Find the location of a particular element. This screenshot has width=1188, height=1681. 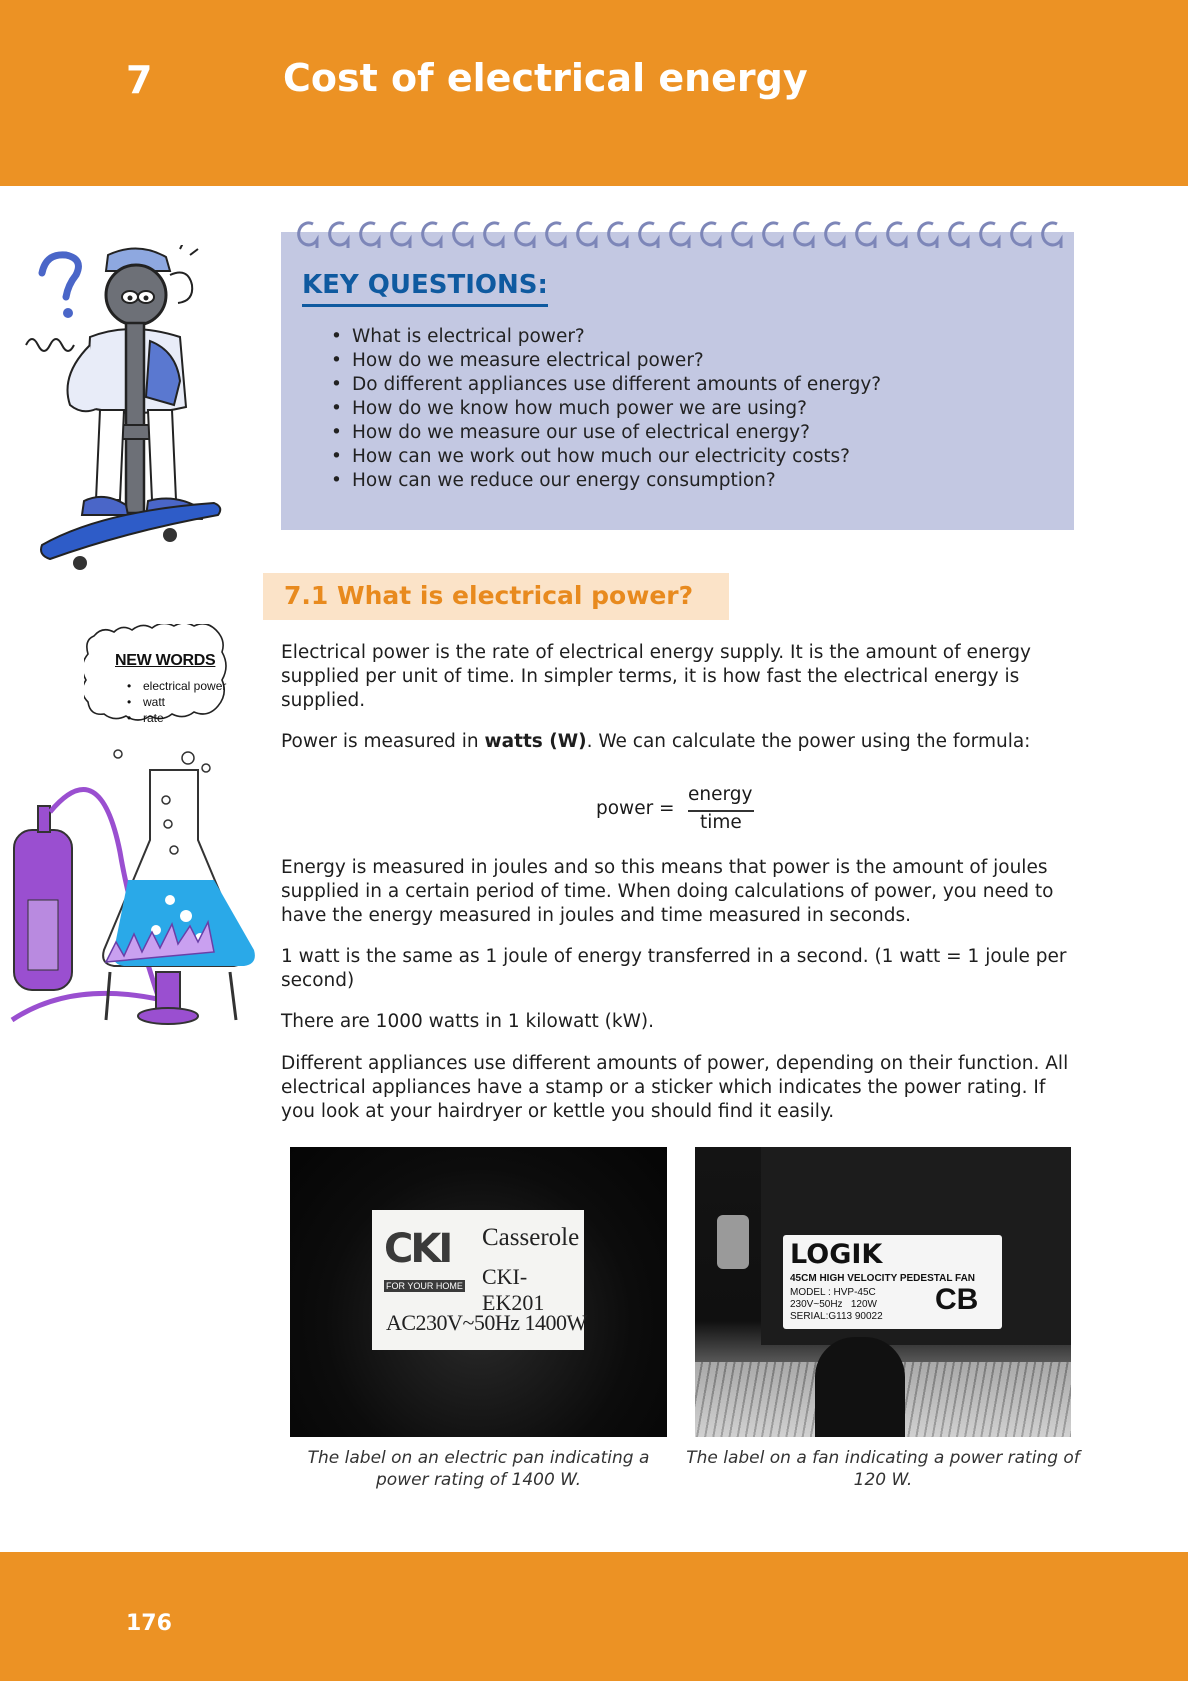

fan-post is located at coordinates (860, 1387).